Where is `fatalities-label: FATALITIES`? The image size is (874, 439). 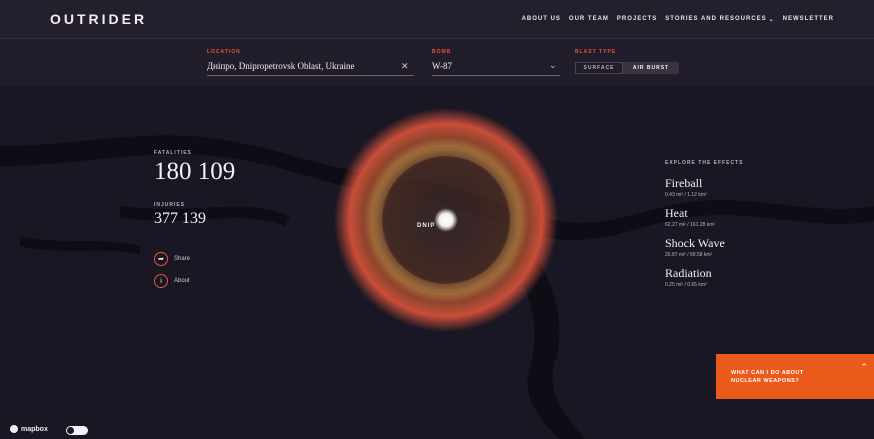
fatalities-label: FATALITIES is located at coordinates (173, 153).